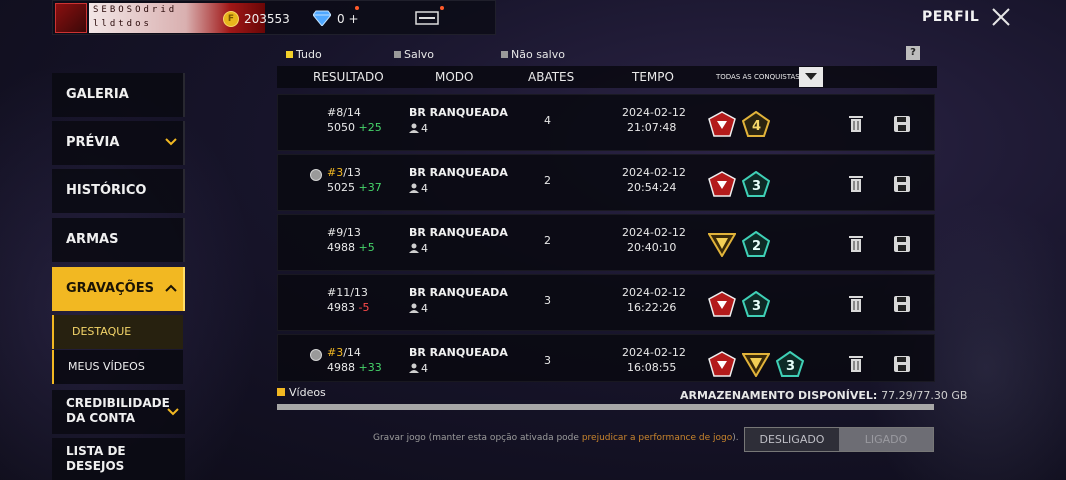 The image size is (1066, 480). What do you see at coordinates (605, 407) in the screenshot?
I see `storage-progress-fill` at bounding box center [605, 407].